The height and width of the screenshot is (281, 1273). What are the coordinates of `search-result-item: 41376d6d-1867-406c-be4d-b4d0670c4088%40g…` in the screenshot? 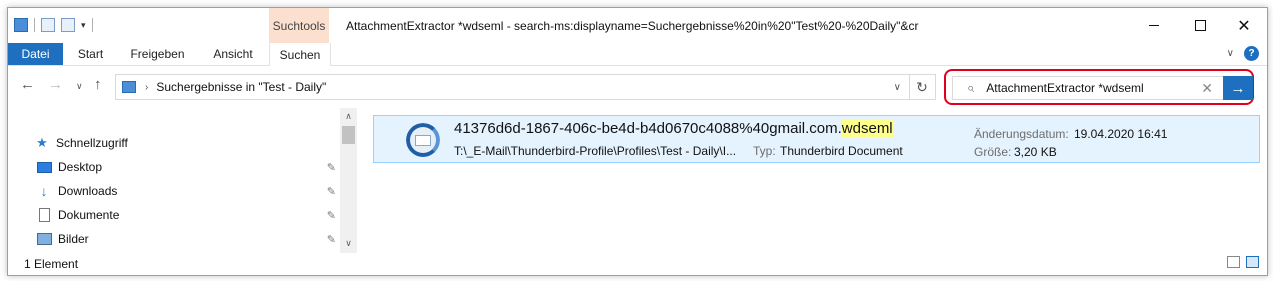 It's located at (816, 139).